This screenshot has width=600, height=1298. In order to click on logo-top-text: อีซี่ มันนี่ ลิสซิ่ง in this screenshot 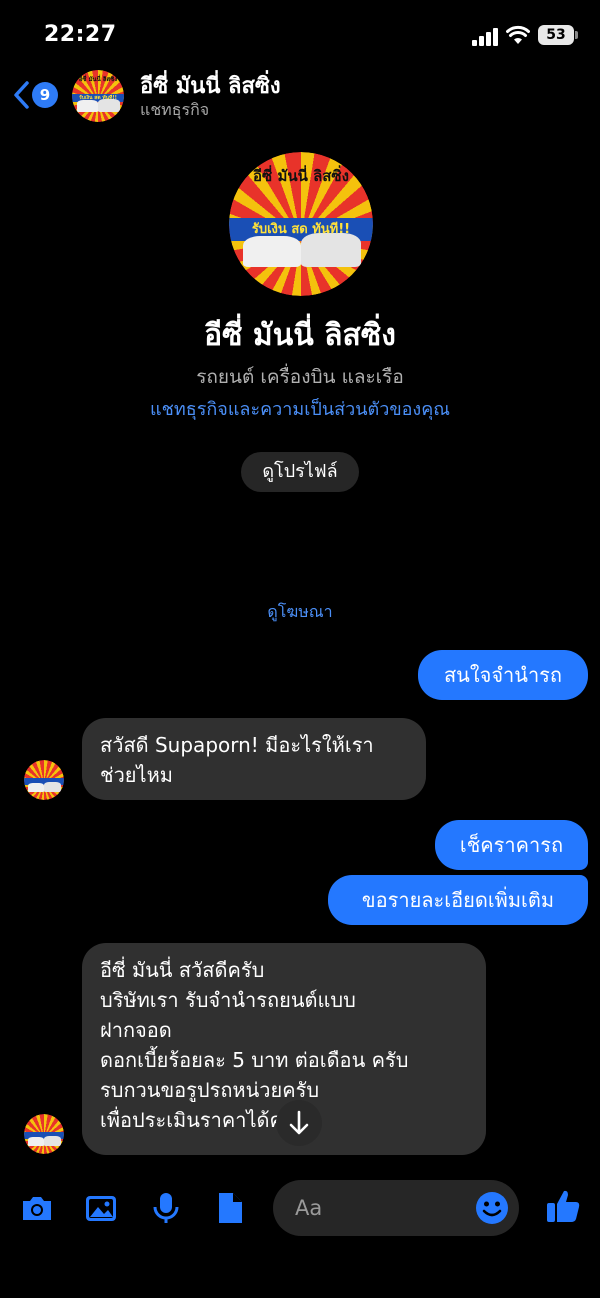, I will do `click(98, 80)`.